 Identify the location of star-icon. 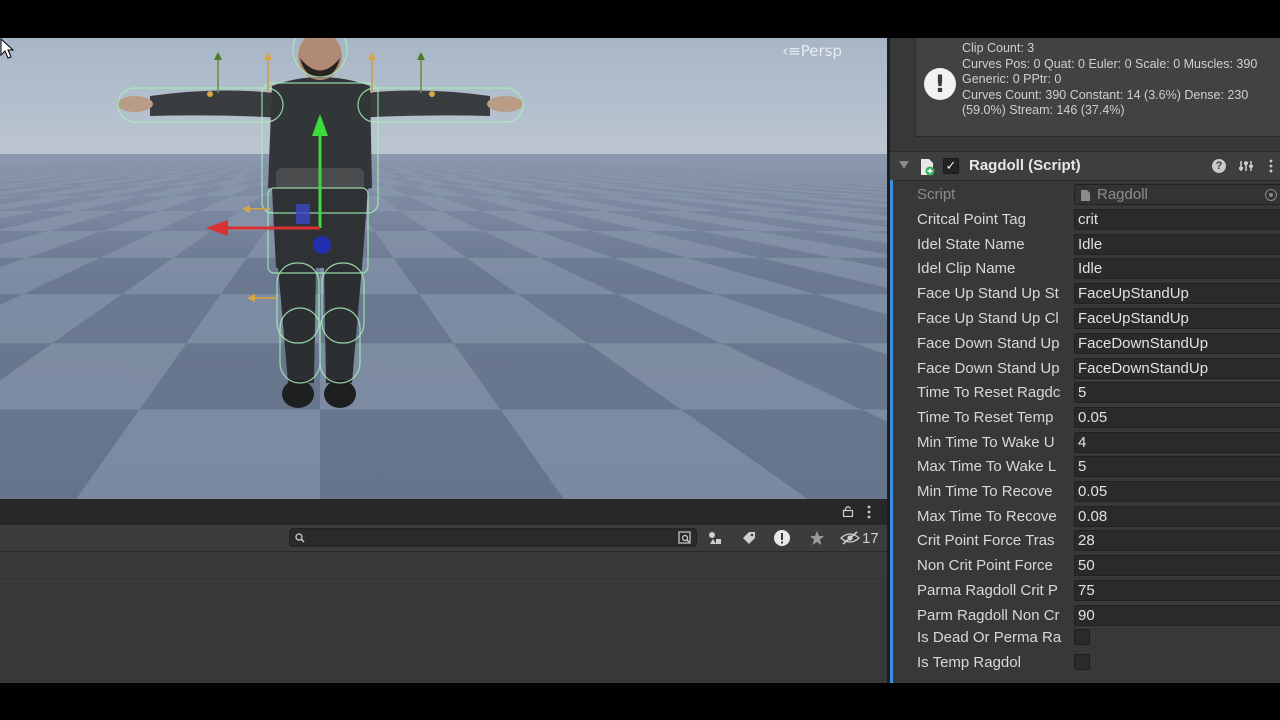
(817, 538).